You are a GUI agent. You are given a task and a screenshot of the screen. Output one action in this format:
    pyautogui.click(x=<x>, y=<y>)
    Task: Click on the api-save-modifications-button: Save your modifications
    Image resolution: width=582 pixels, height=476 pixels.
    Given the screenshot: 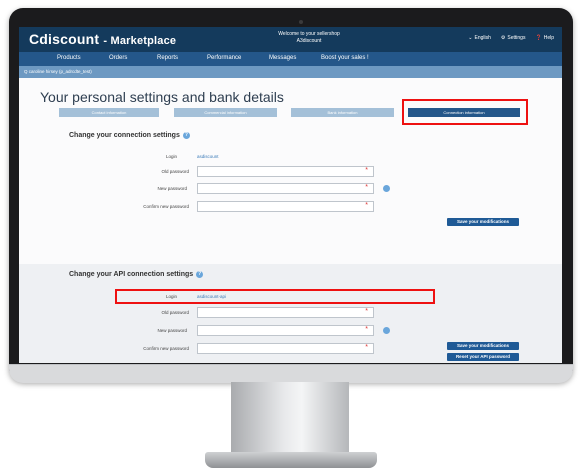 What is the action you would take?
    pyautogui.click(x=483, y=346)
    